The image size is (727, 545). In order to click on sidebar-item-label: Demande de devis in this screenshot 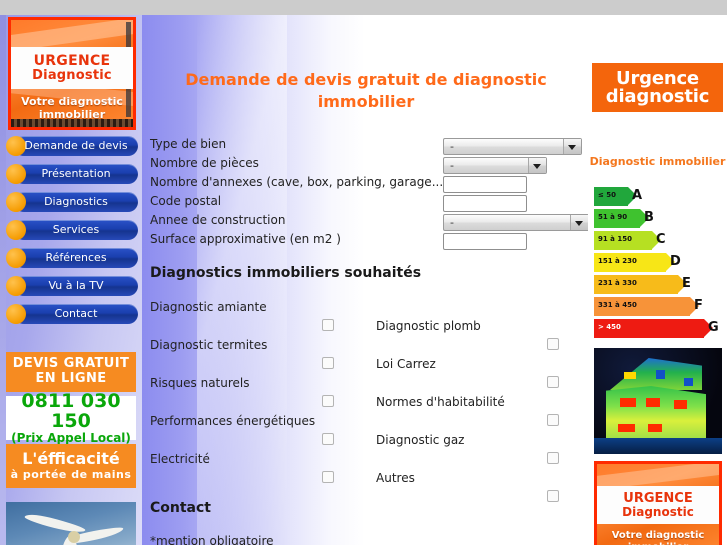, I will do `click(76, 145)`.